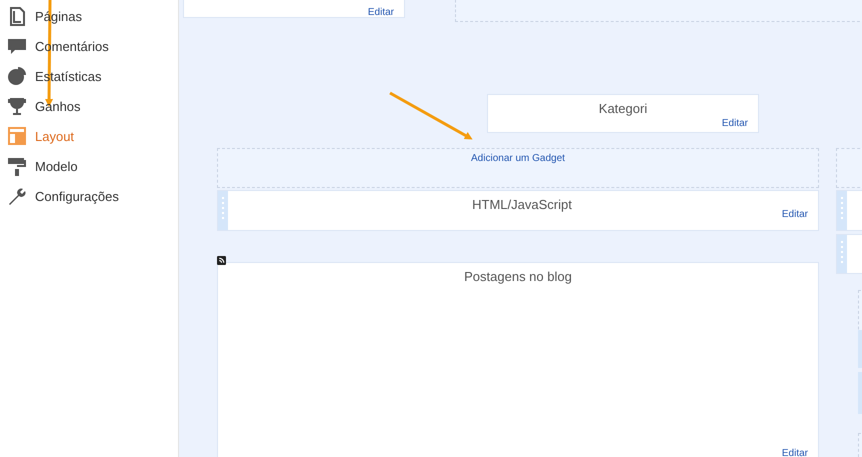  Describe the element at coordinates (89, 166) in the screenshot. I see `sidebar-item: Modelo` at that location.